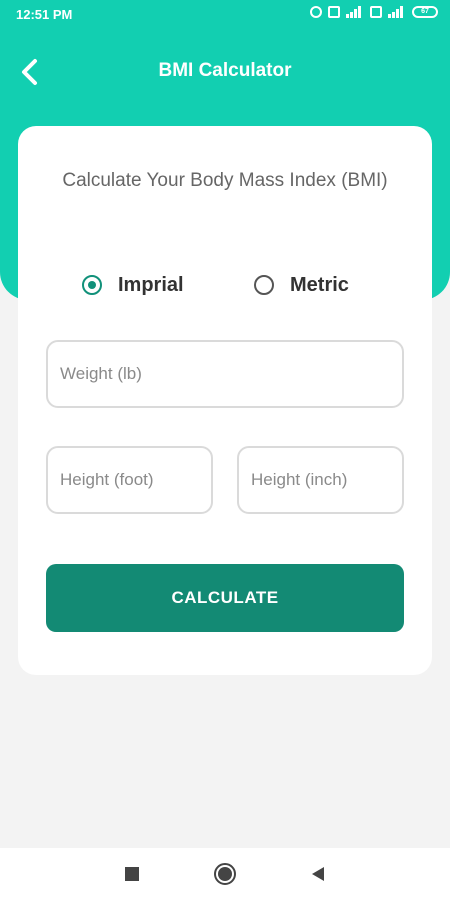 The image size is (450, 900). What do you see at coordinates (264, 285) in the screenshot?
I see `radio-unchecked-icon` at bounding box center [264, 285].